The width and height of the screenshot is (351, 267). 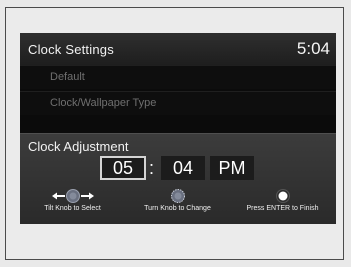 I want to click on minute-field: 04, so click(x=183, y=168).